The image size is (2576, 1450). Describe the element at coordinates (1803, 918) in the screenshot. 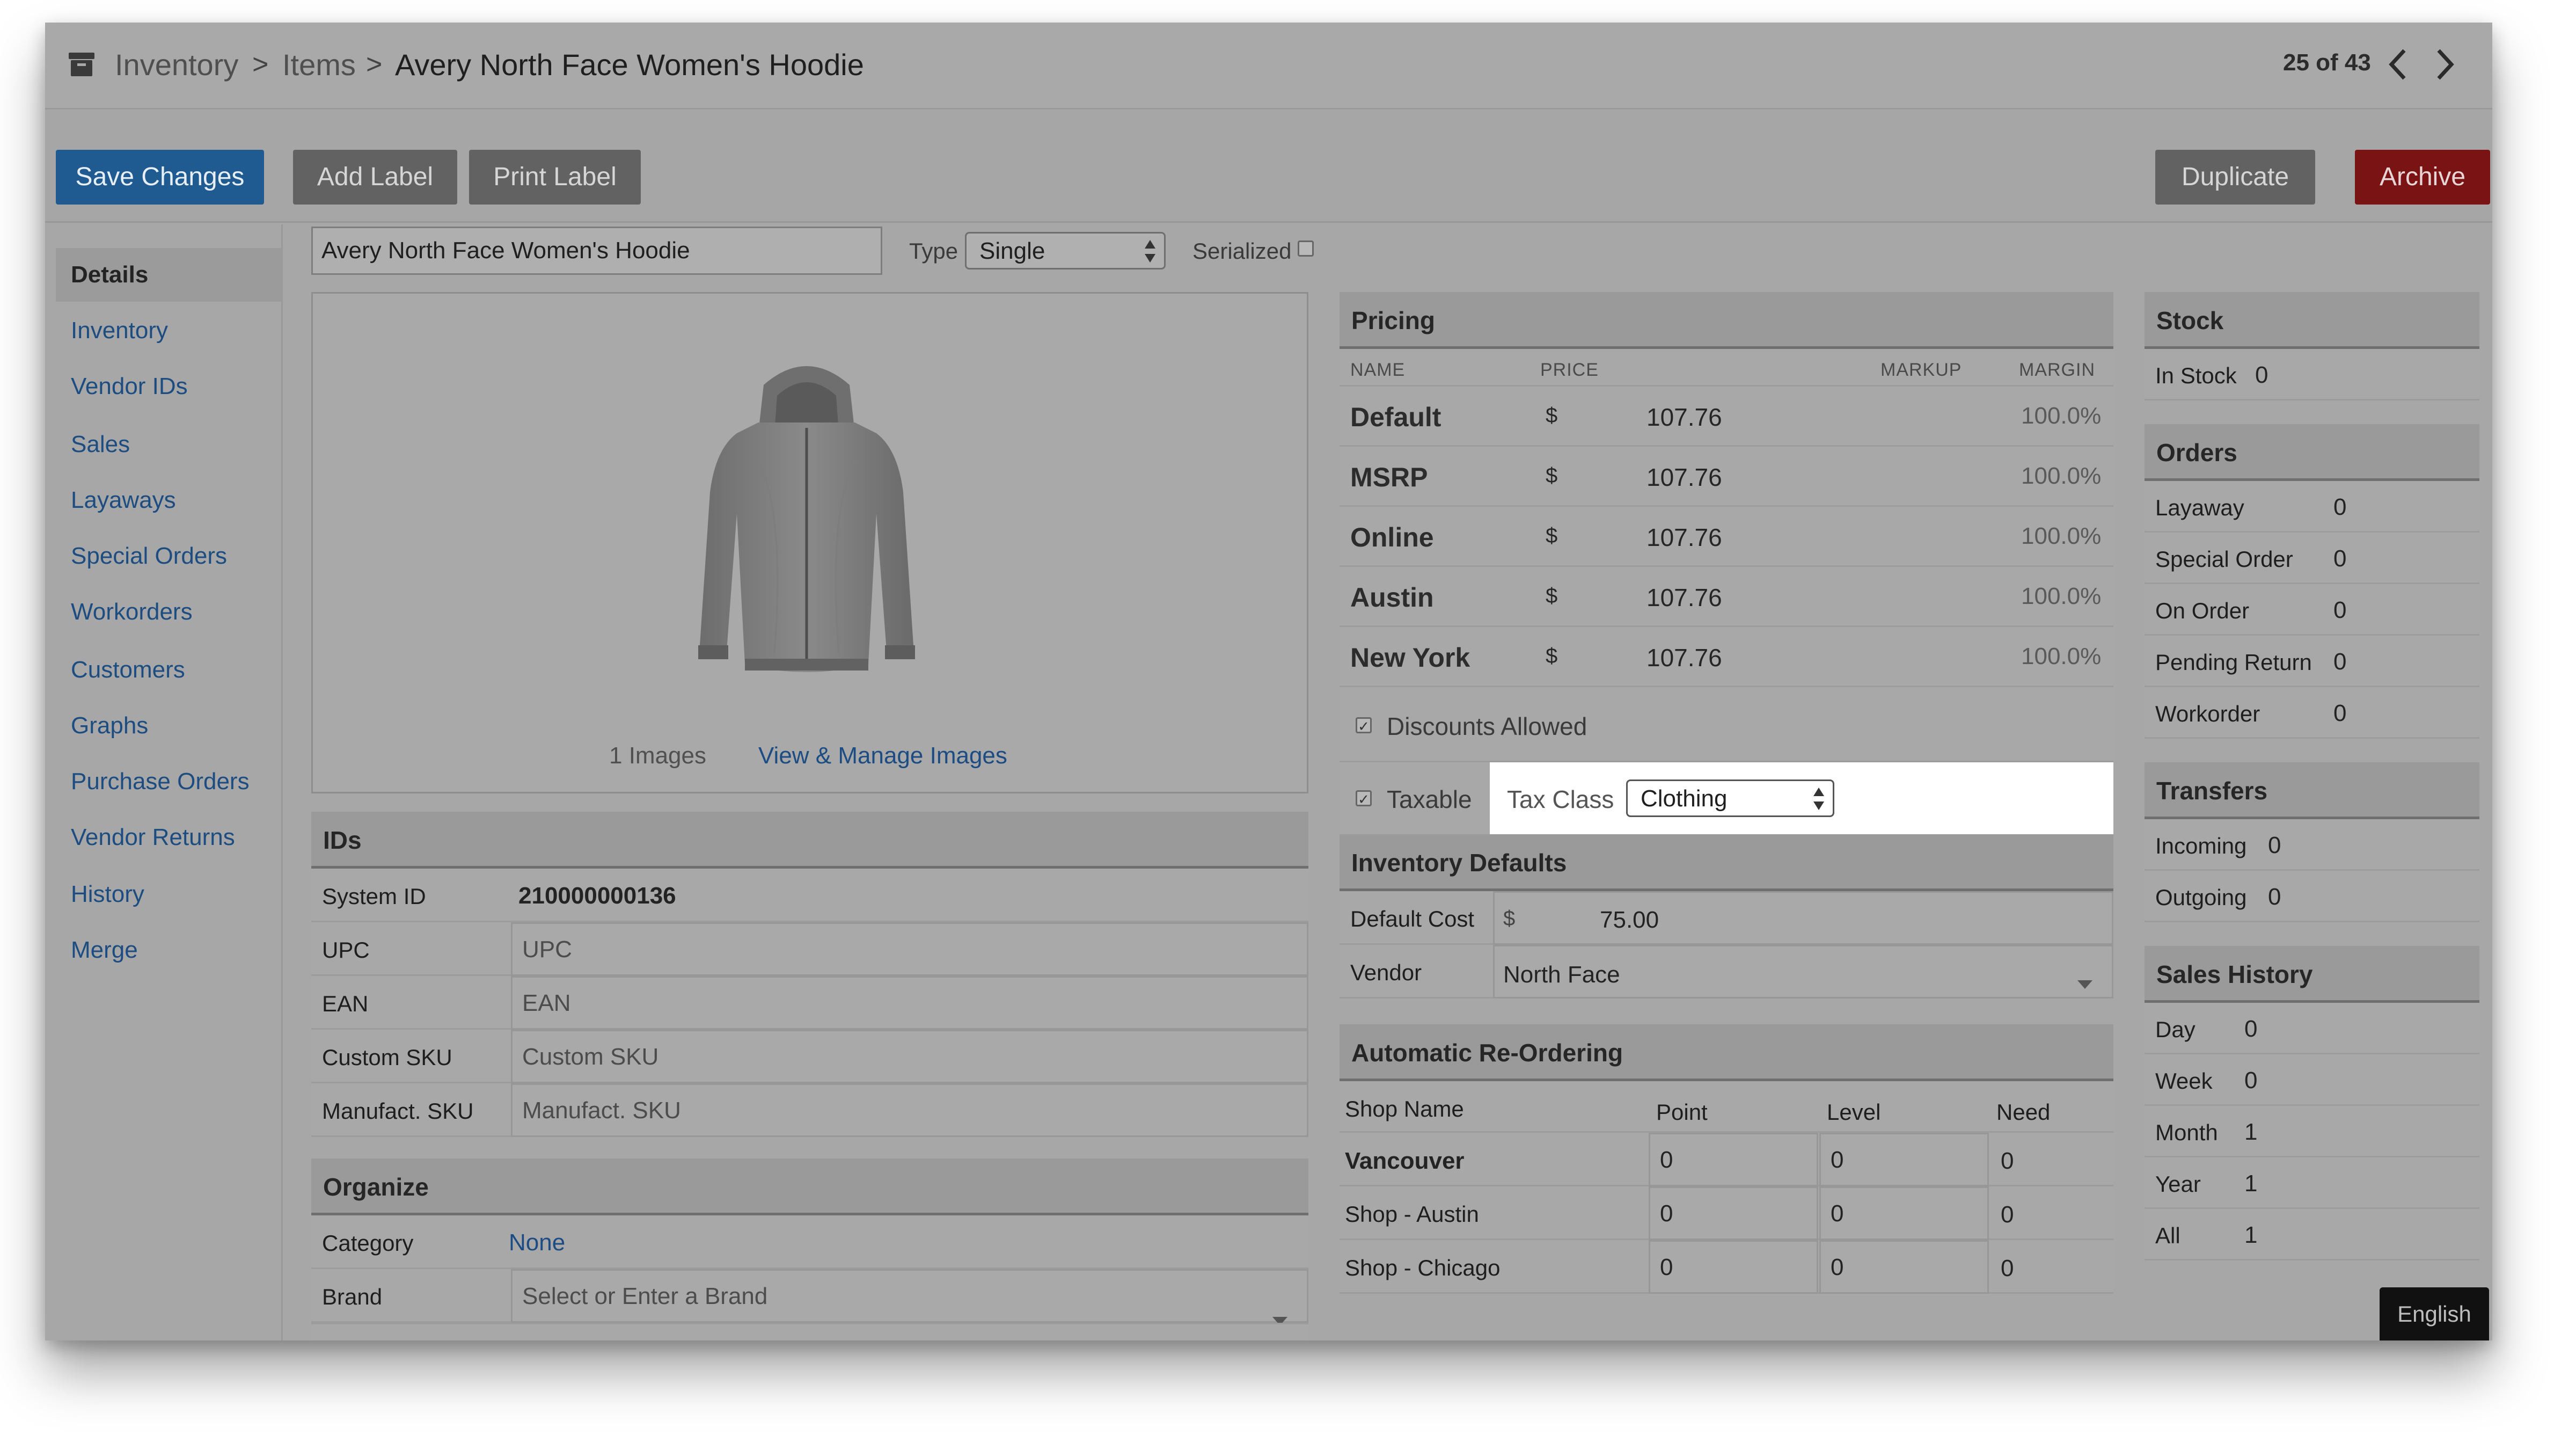

I see `default-cost-input: $ 75.00` at that location.